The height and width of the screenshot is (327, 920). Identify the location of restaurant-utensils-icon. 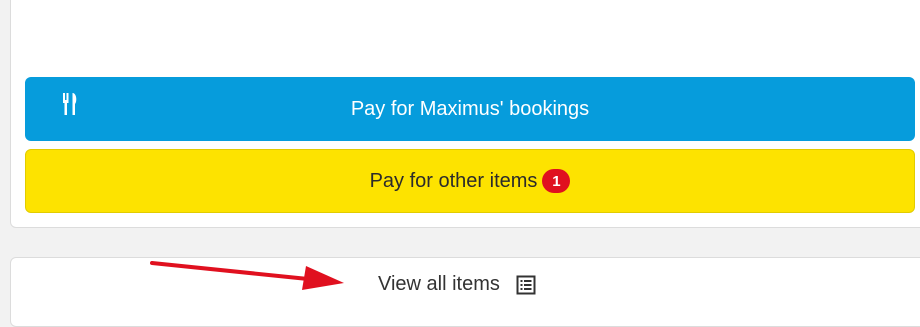
(70, 104).